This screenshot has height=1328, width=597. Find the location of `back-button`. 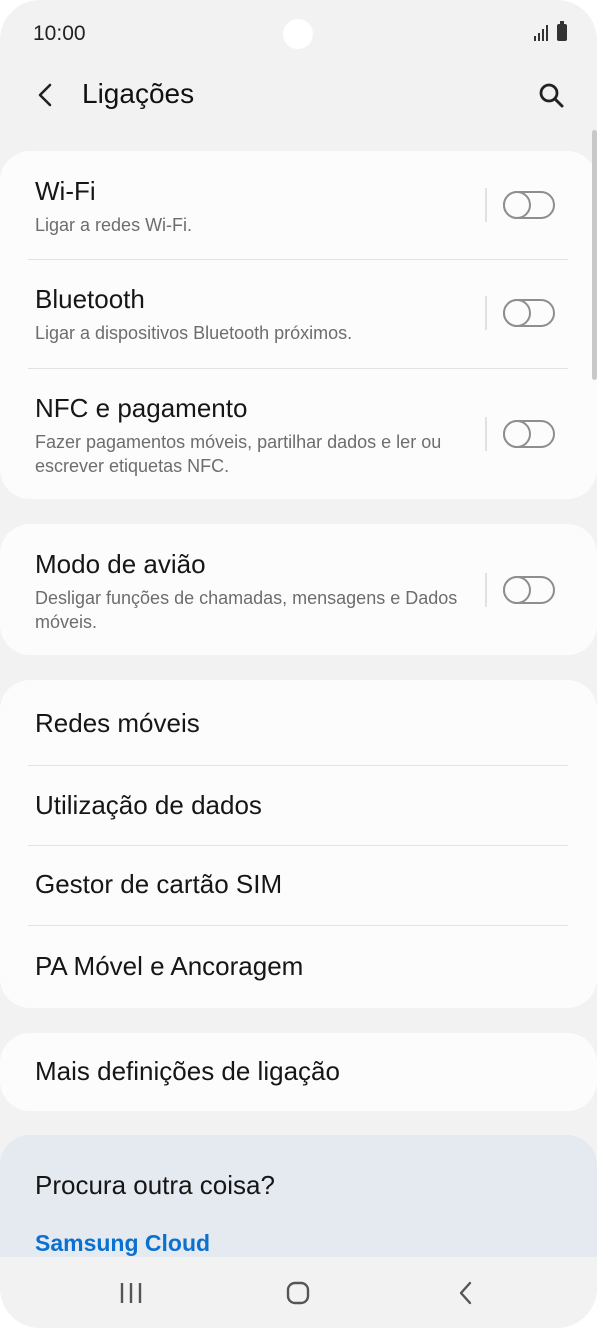

back-button is located at coordinates (47, 95).